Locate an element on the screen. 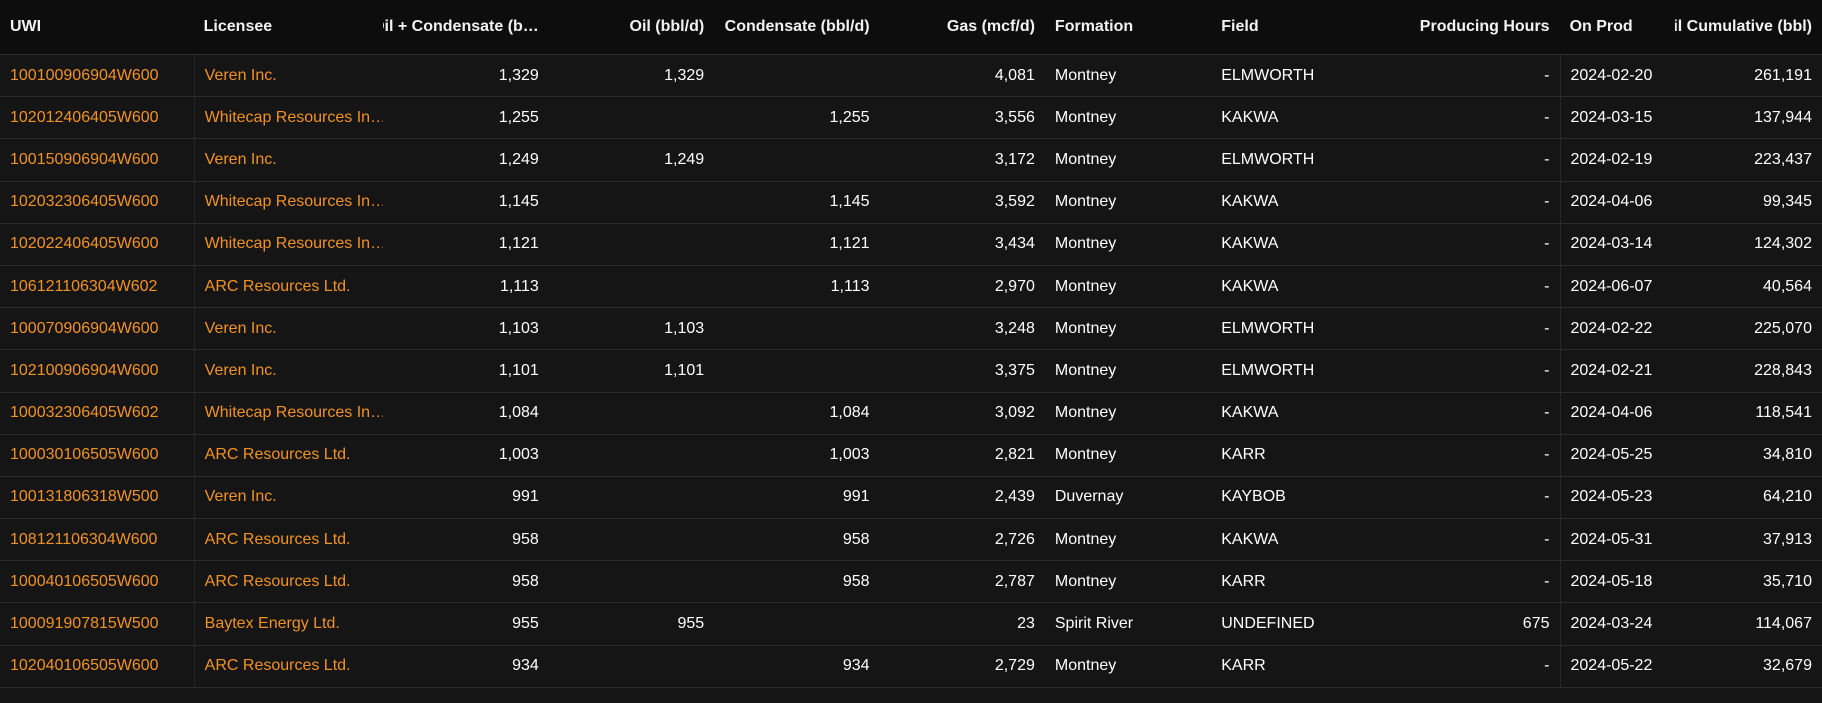 This screenshot has width=1822, height=703. cell-oil-cumulative: 40,564 is located at coordinates (1787, 286).